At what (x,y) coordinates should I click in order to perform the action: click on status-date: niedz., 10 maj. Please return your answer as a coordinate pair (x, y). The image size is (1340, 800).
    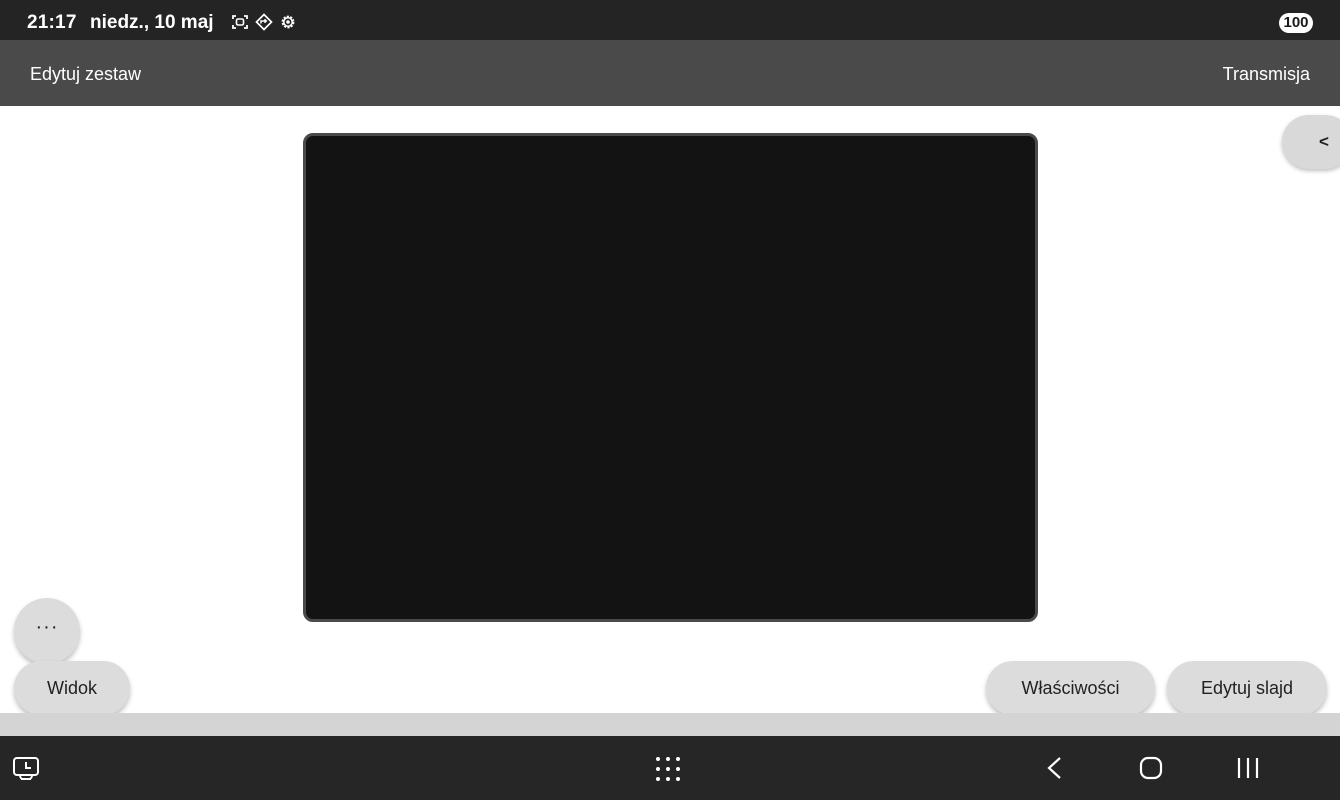
    Looking at the image, I should click on (152, 22).